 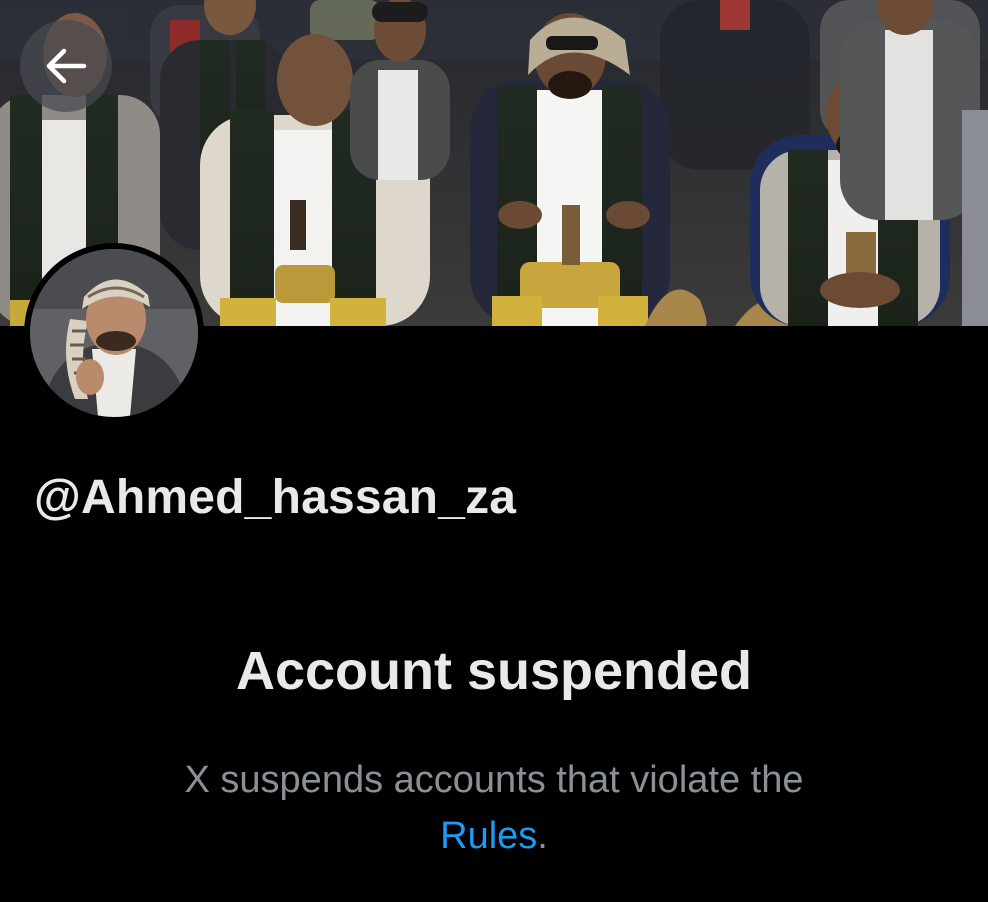 What do you see at coordinates (542, 836) in the screenshot?
I see `suspension-description-suffix: .` at bounding box center [542, 836].